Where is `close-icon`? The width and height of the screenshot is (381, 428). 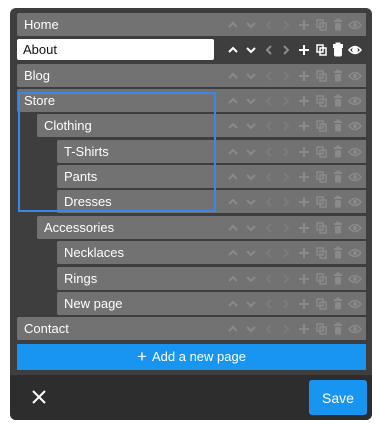 close-icon is located at coordinates (39, 397).